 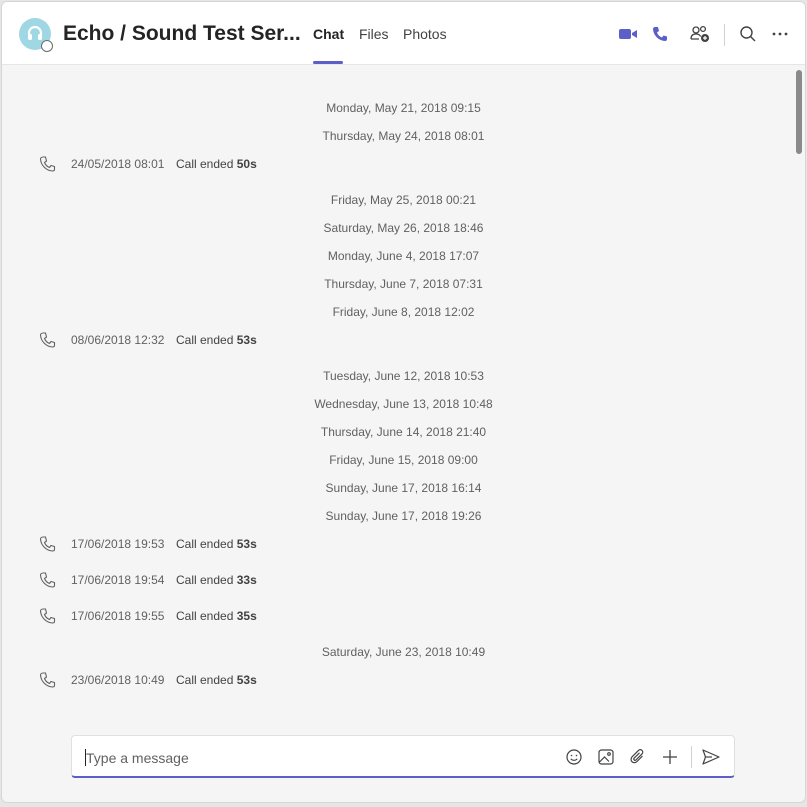 I want to click on send-icon, so click(x=711, y=757).